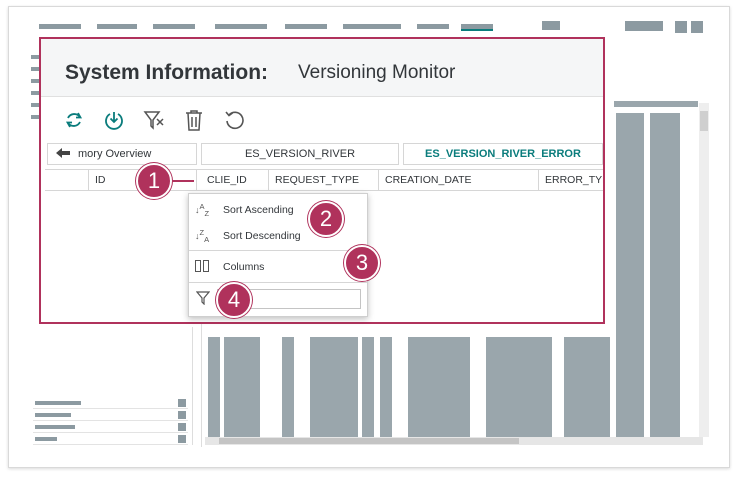 This screenshot has height=479, width=742. Describe the element at coordinates (656, 104) in the screenshot. I see `bg-header-strip` at that location.